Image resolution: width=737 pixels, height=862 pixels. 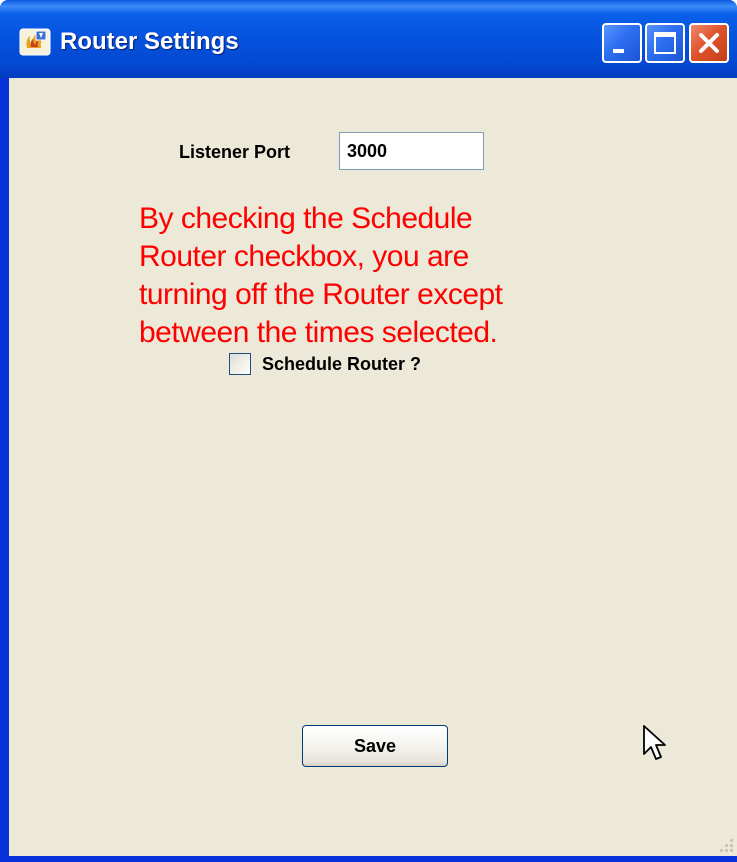 I want to click on listener-port-input, so click(x=411, y=151).